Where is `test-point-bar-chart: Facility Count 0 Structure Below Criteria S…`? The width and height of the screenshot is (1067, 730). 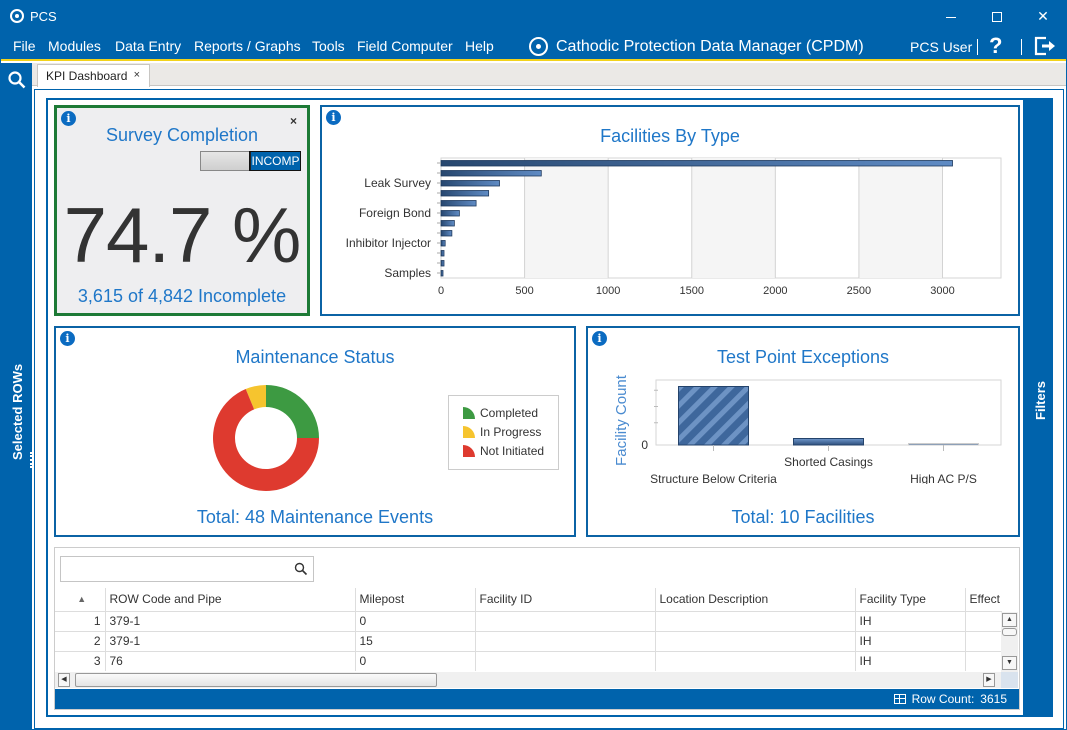 test-point-bar-chart: Facility Count 0 Structure Below Criteria S… is located at coordinates (807, 429).